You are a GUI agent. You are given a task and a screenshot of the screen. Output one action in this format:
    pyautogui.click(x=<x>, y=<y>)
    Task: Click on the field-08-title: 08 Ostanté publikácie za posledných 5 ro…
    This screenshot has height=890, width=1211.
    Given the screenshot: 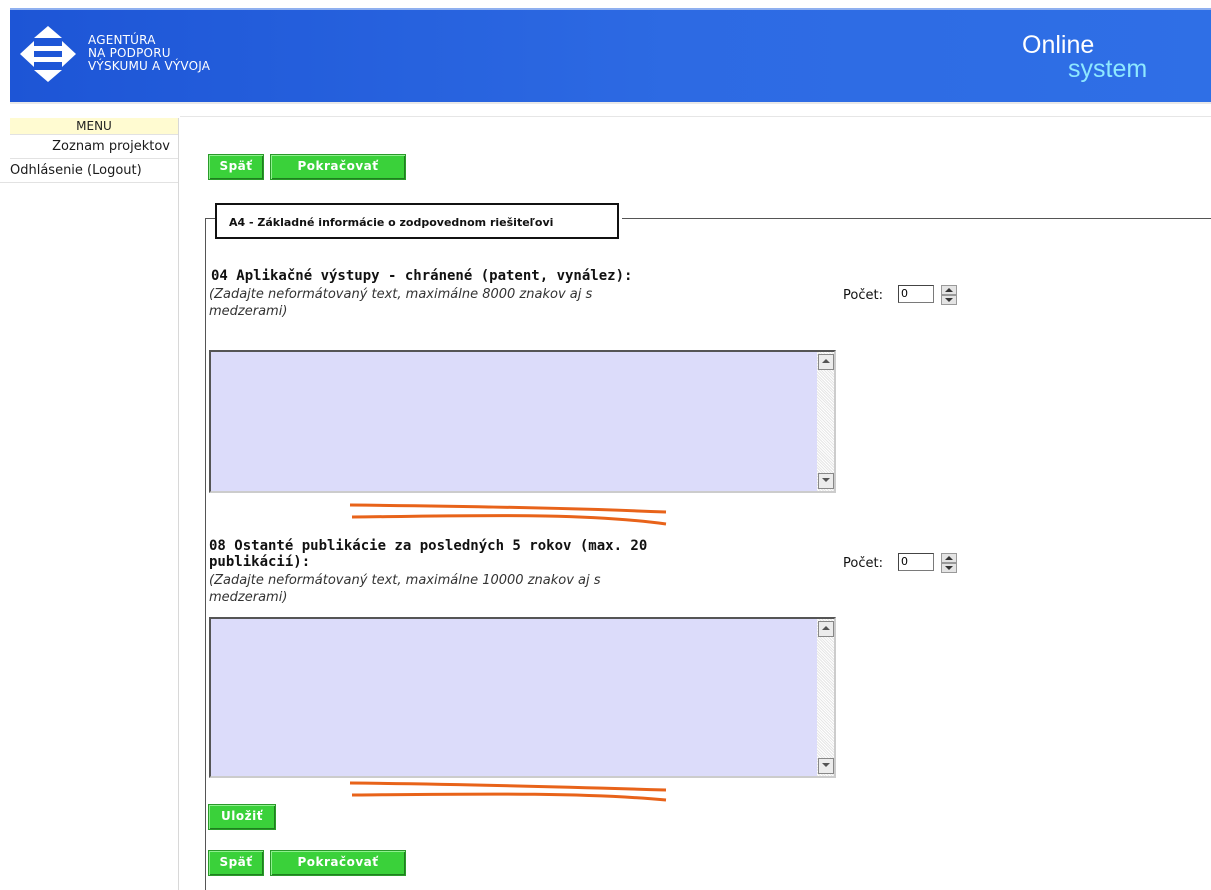 What is the action you would take?
    pyautogui.click(x=469, y=554)
    